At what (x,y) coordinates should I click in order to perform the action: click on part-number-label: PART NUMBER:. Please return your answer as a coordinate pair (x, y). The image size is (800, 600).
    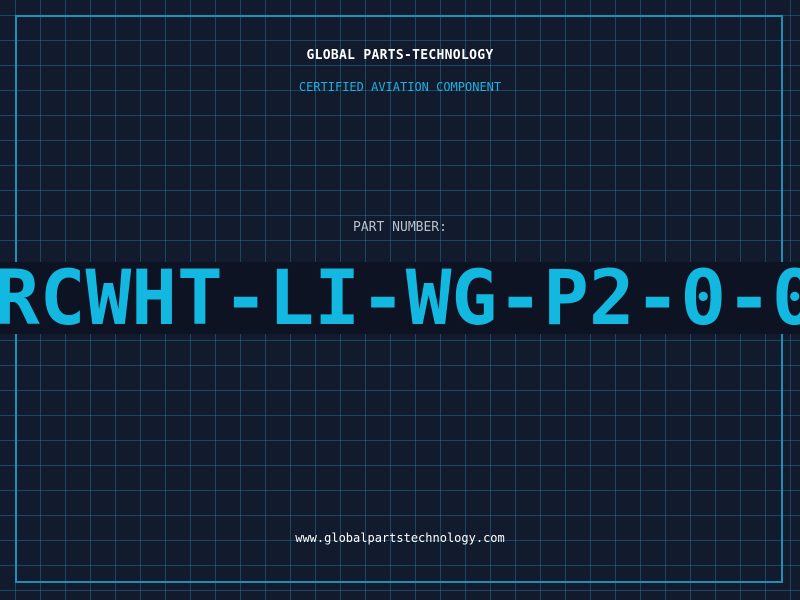
    Looking at the image, I should click on (400, 227).